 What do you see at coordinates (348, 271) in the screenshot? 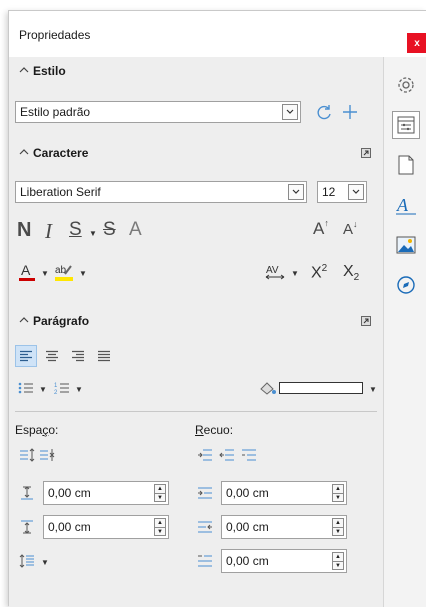
I see `subscript-glyph: X` at bounding box center [348, 271].